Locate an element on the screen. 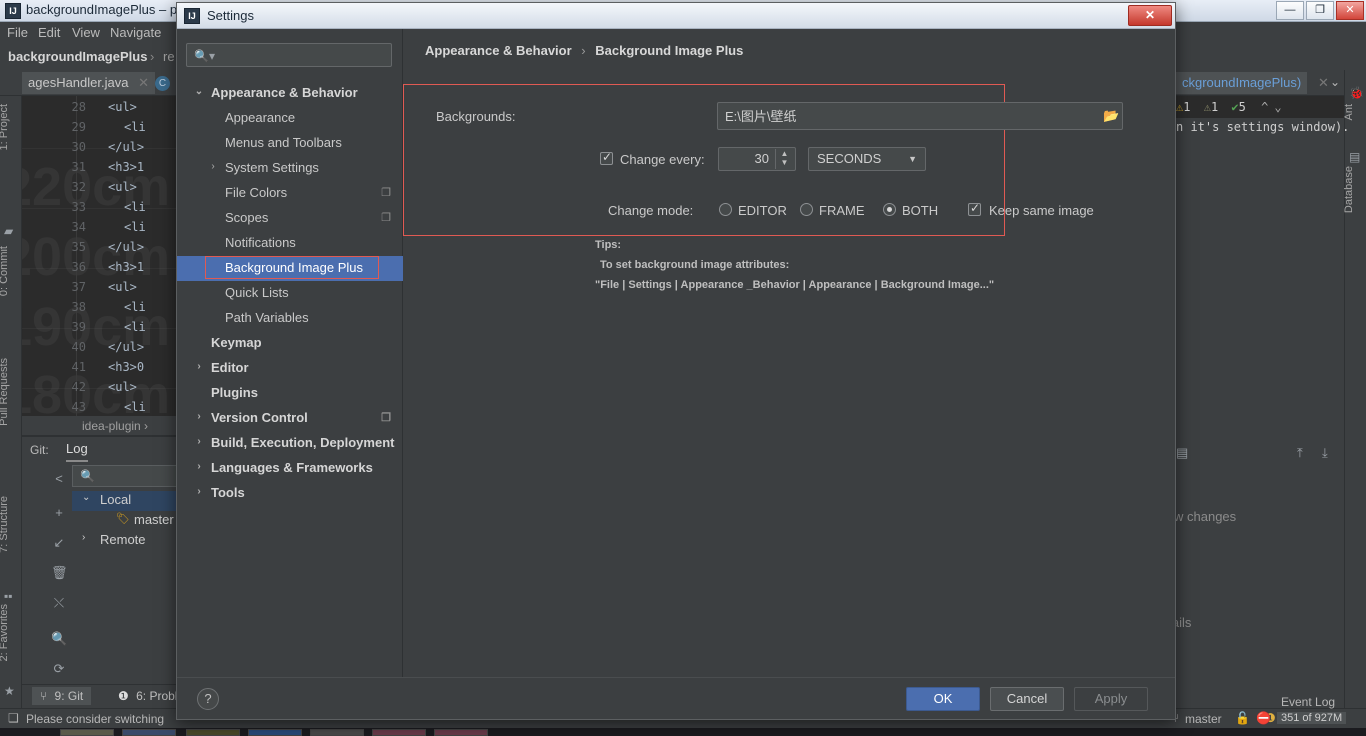  refresh-icon: ⟳ is located at coordinates (59, 669).